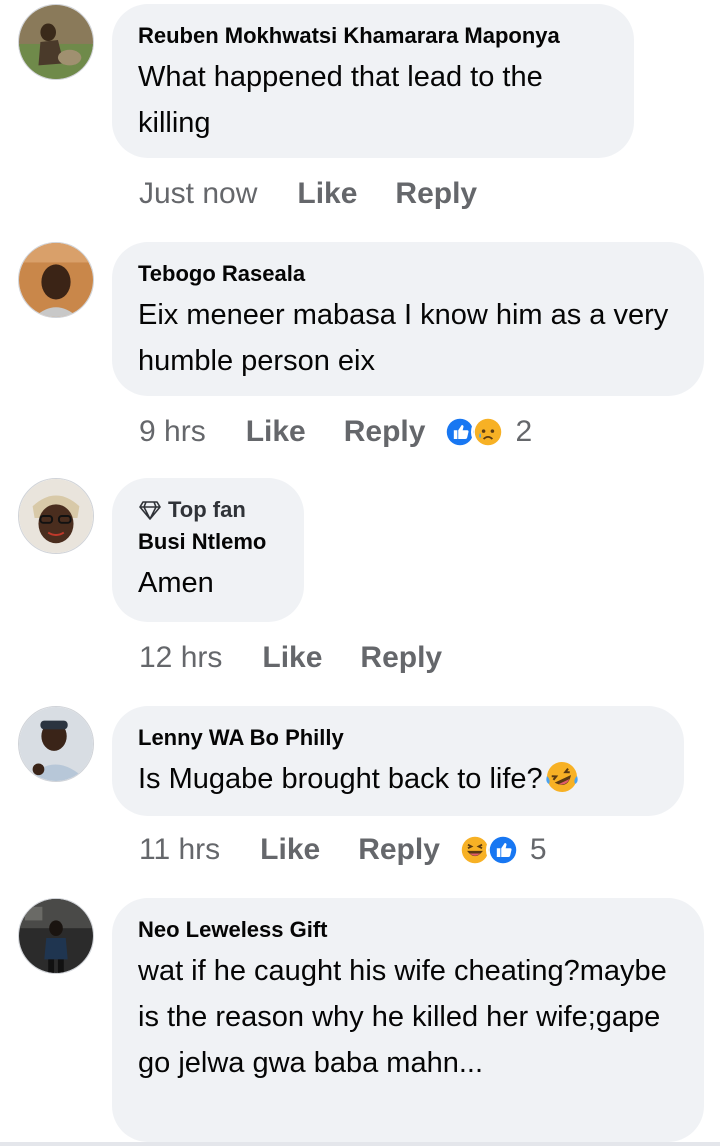 The height and width of the screenshot is (1146, 720). What do you see at coordinates (360, 1144) in the screenshot?
I see `divider` at bounding box center [360, 1144].